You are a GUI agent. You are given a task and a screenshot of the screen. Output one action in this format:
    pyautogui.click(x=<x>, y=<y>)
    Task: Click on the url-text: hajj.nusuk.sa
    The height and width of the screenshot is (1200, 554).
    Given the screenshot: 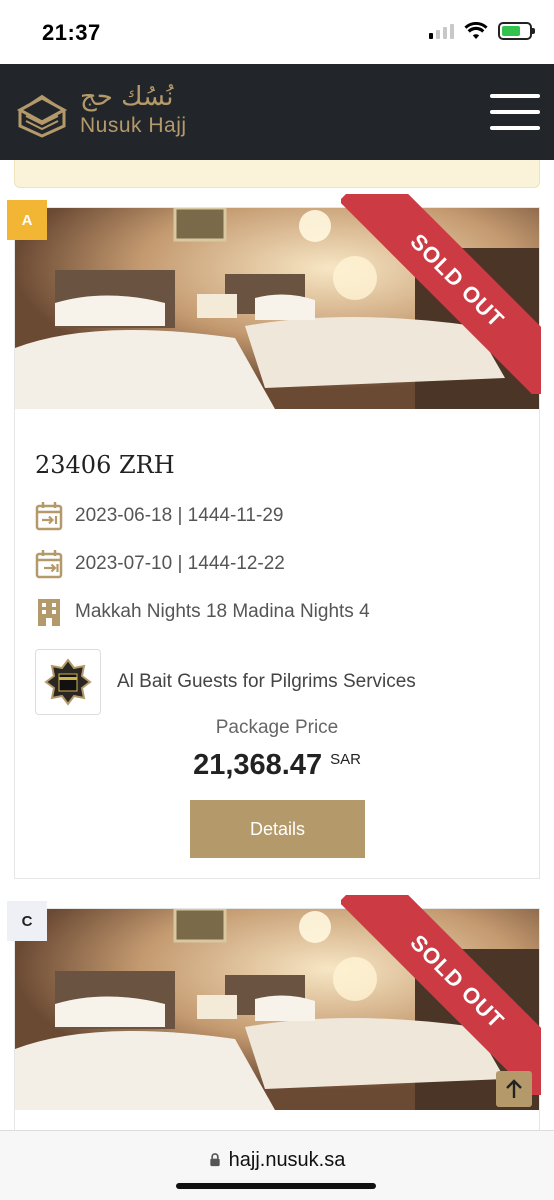 What is the action you would take?
    pyautogui.click(x=287, y=1160)
    